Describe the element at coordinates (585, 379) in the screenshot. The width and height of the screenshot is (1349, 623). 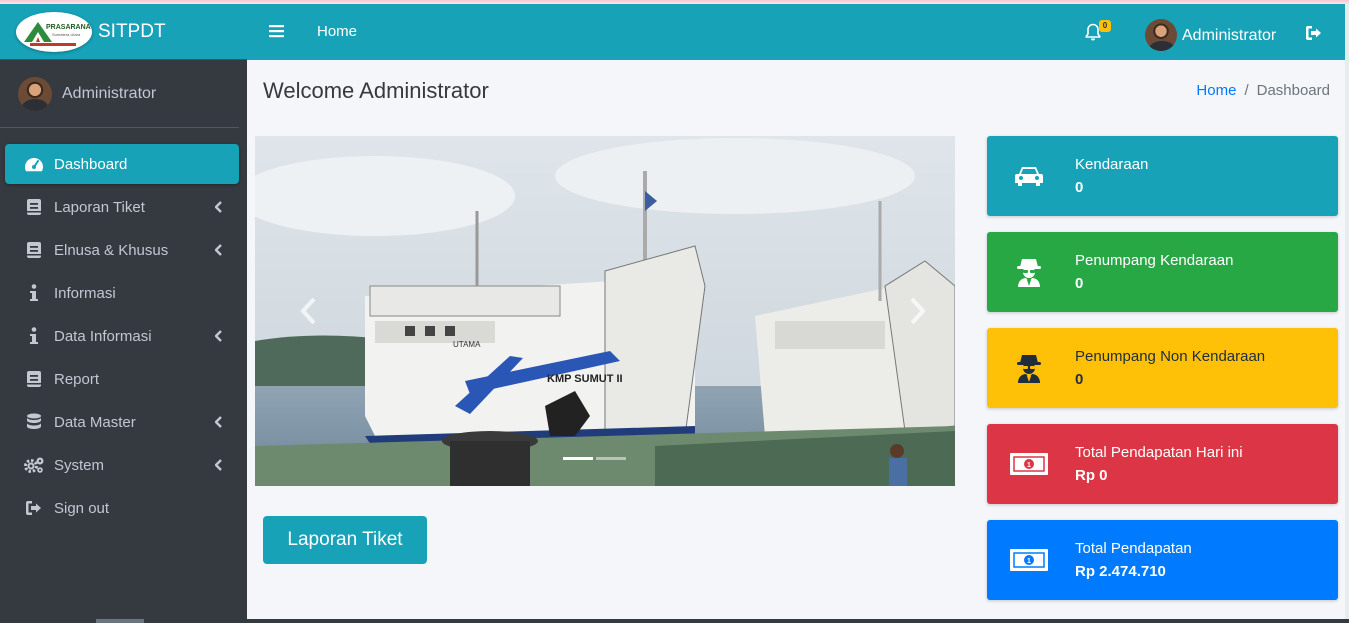
I see `ship-name: KMP SUMUT II` at that location.